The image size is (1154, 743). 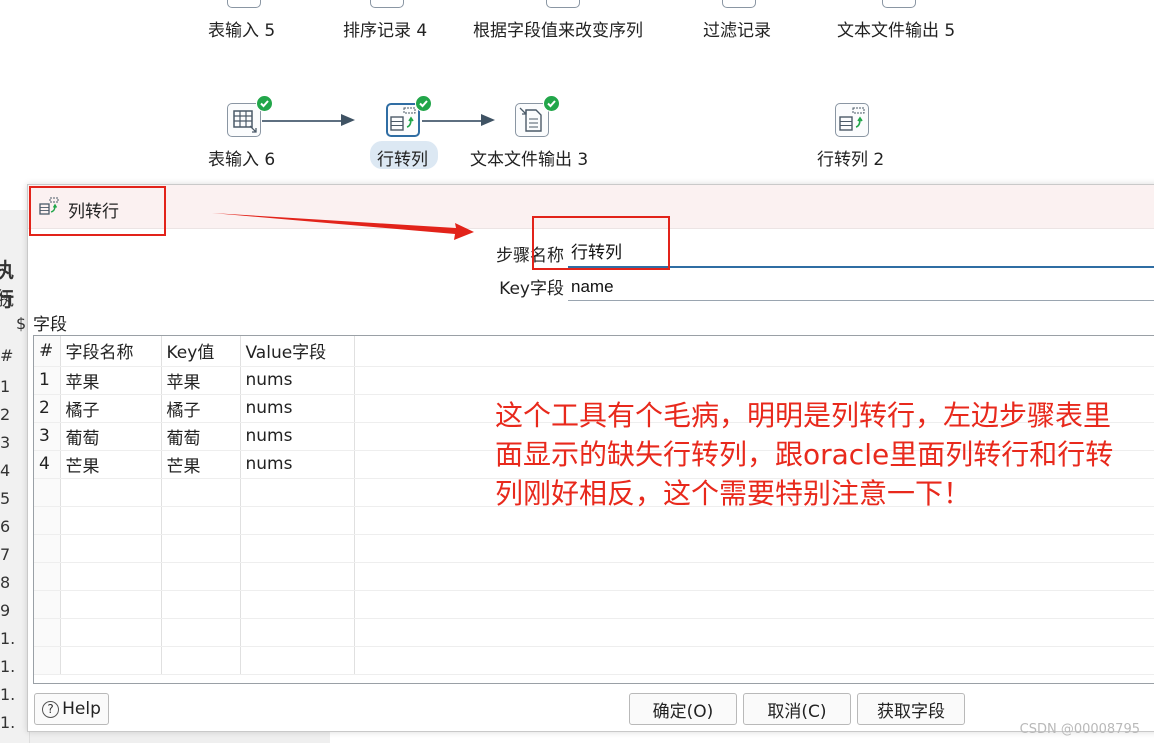 What do you see at coordinates (797, 709) in the screenshot?
I see `cancel-button: 取消(C)` at bounding box center [797, 709].